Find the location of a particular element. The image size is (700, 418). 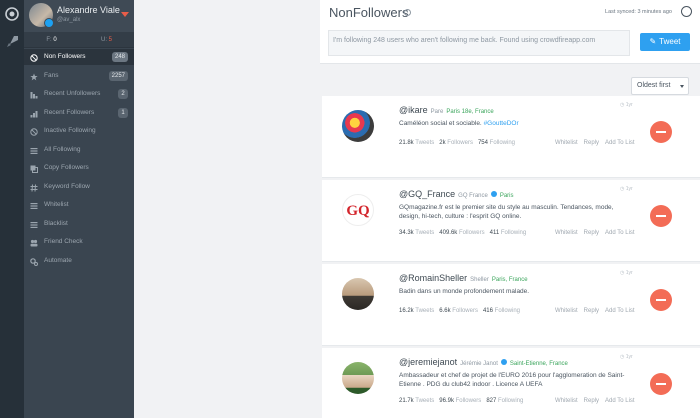

user-bio: Caméléon social et sociable. #GoutteDOr is located at coordinates (514, 123).